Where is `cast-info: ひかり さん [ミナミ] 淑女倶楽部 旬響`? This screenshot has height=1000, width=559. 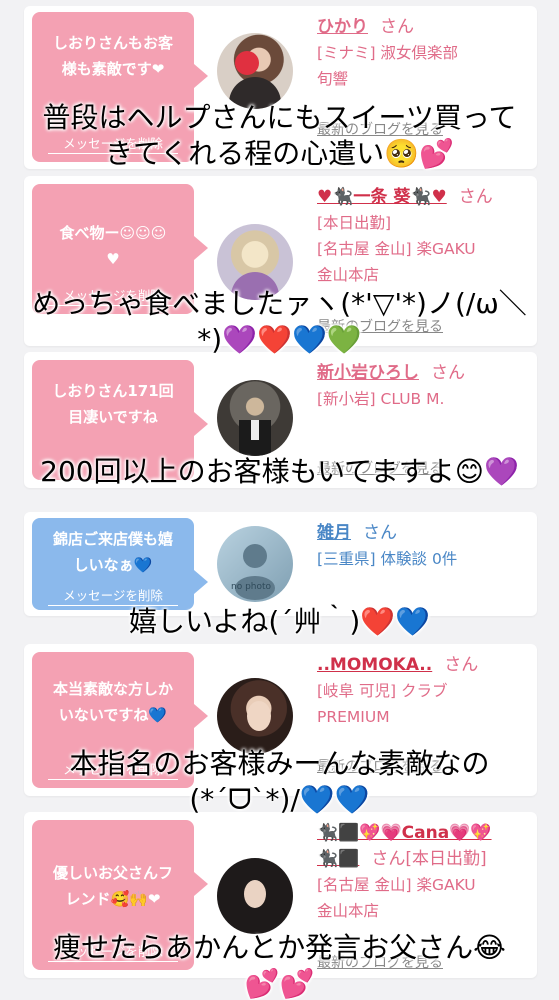 cast-info: ひかり さん [ミナミ] 淑女倶楽部 旬響 is located at coordinates (423, 53).